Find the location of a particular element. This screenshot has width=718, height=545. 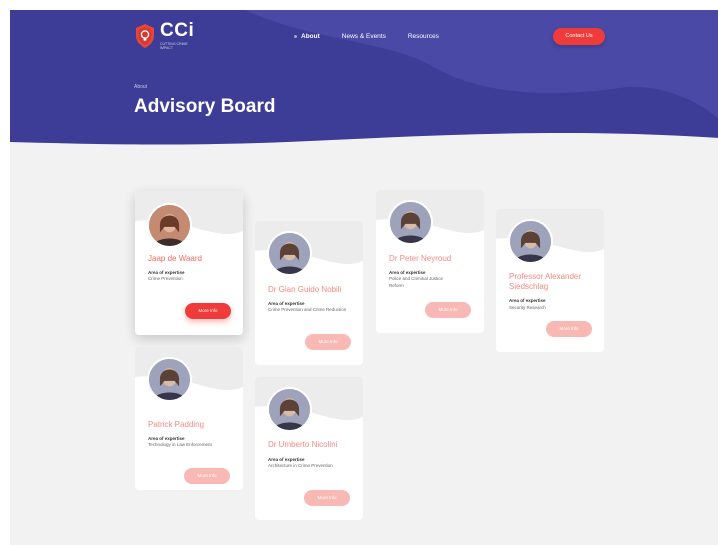

contact-us-button: Contact Us is located at coordinates (579, 36).